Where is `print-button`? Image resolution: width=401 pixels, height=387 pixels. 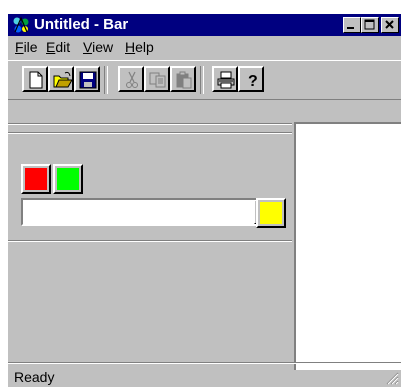 print-button is located at coordinates (225, 79).